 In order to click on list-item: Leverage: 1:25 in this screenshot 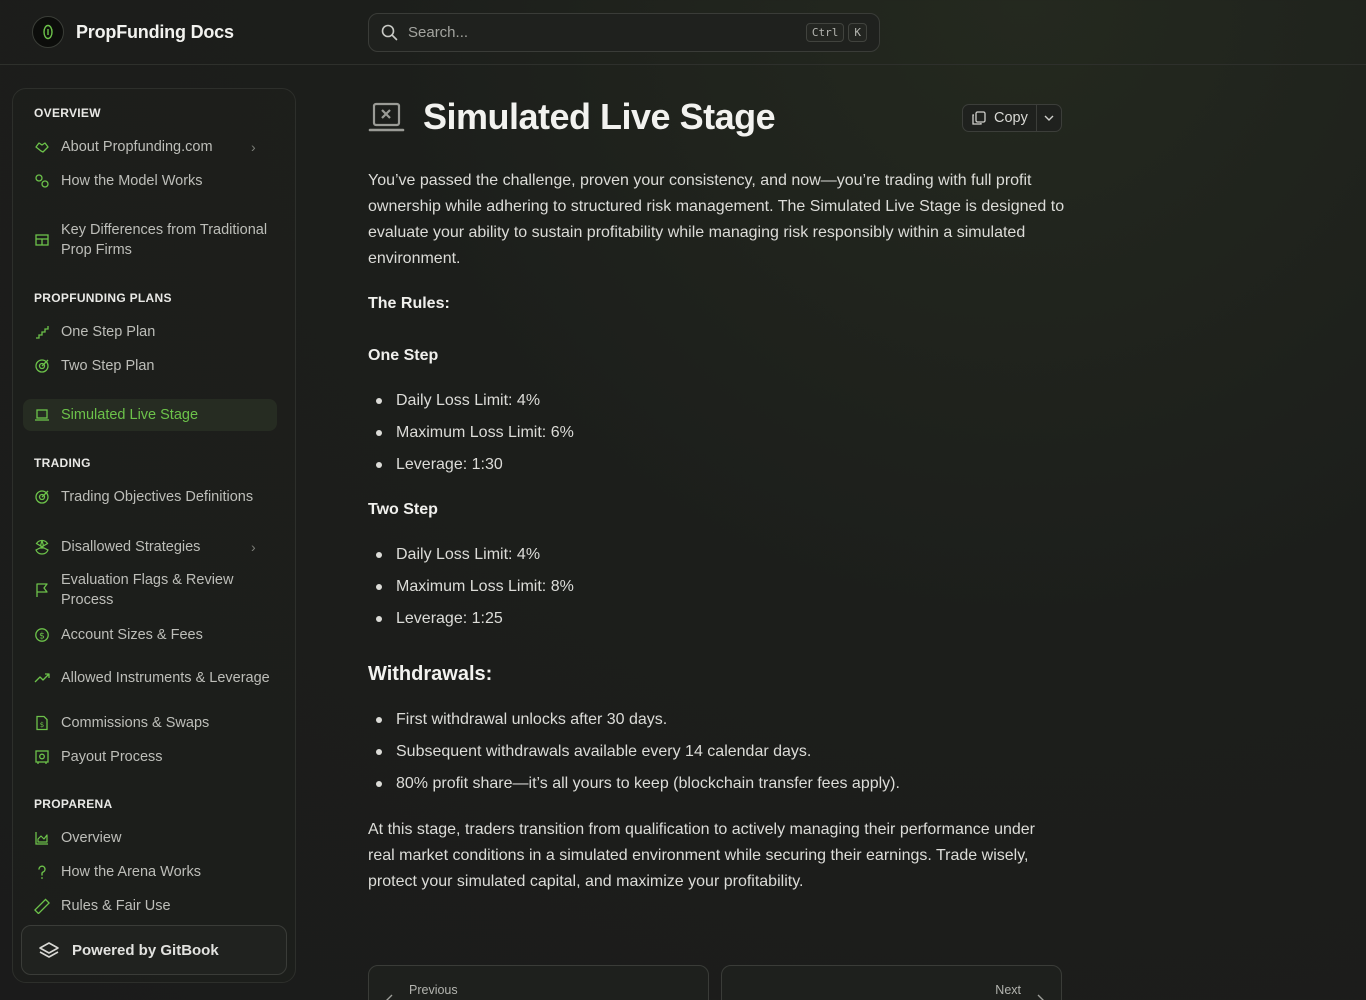, I will do `click(439, 619)`.